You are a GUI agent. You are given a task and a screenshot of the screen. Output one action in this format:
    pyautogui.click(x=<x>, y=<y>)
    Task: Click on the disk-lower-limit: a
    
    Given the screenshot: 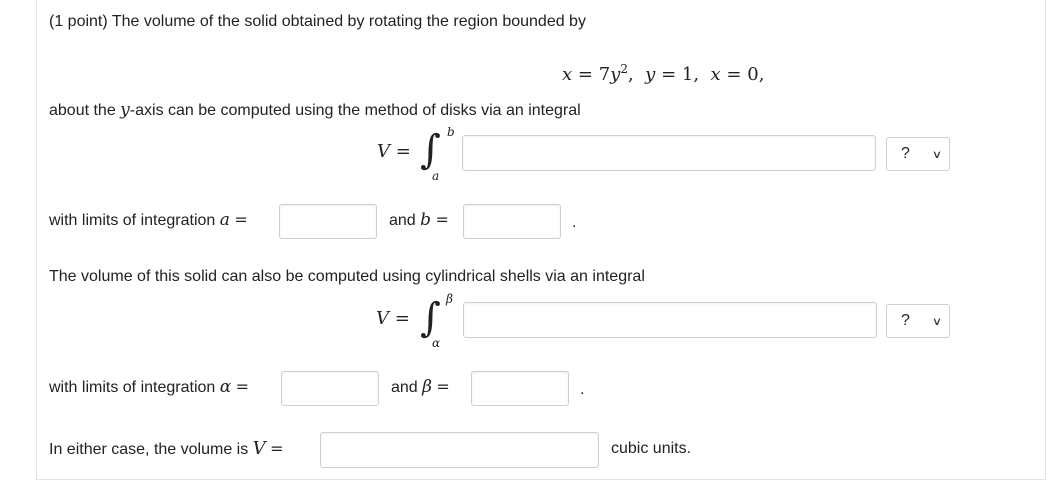 What is the action you would take?
    pyautogui.click(x=436, y=176)
    